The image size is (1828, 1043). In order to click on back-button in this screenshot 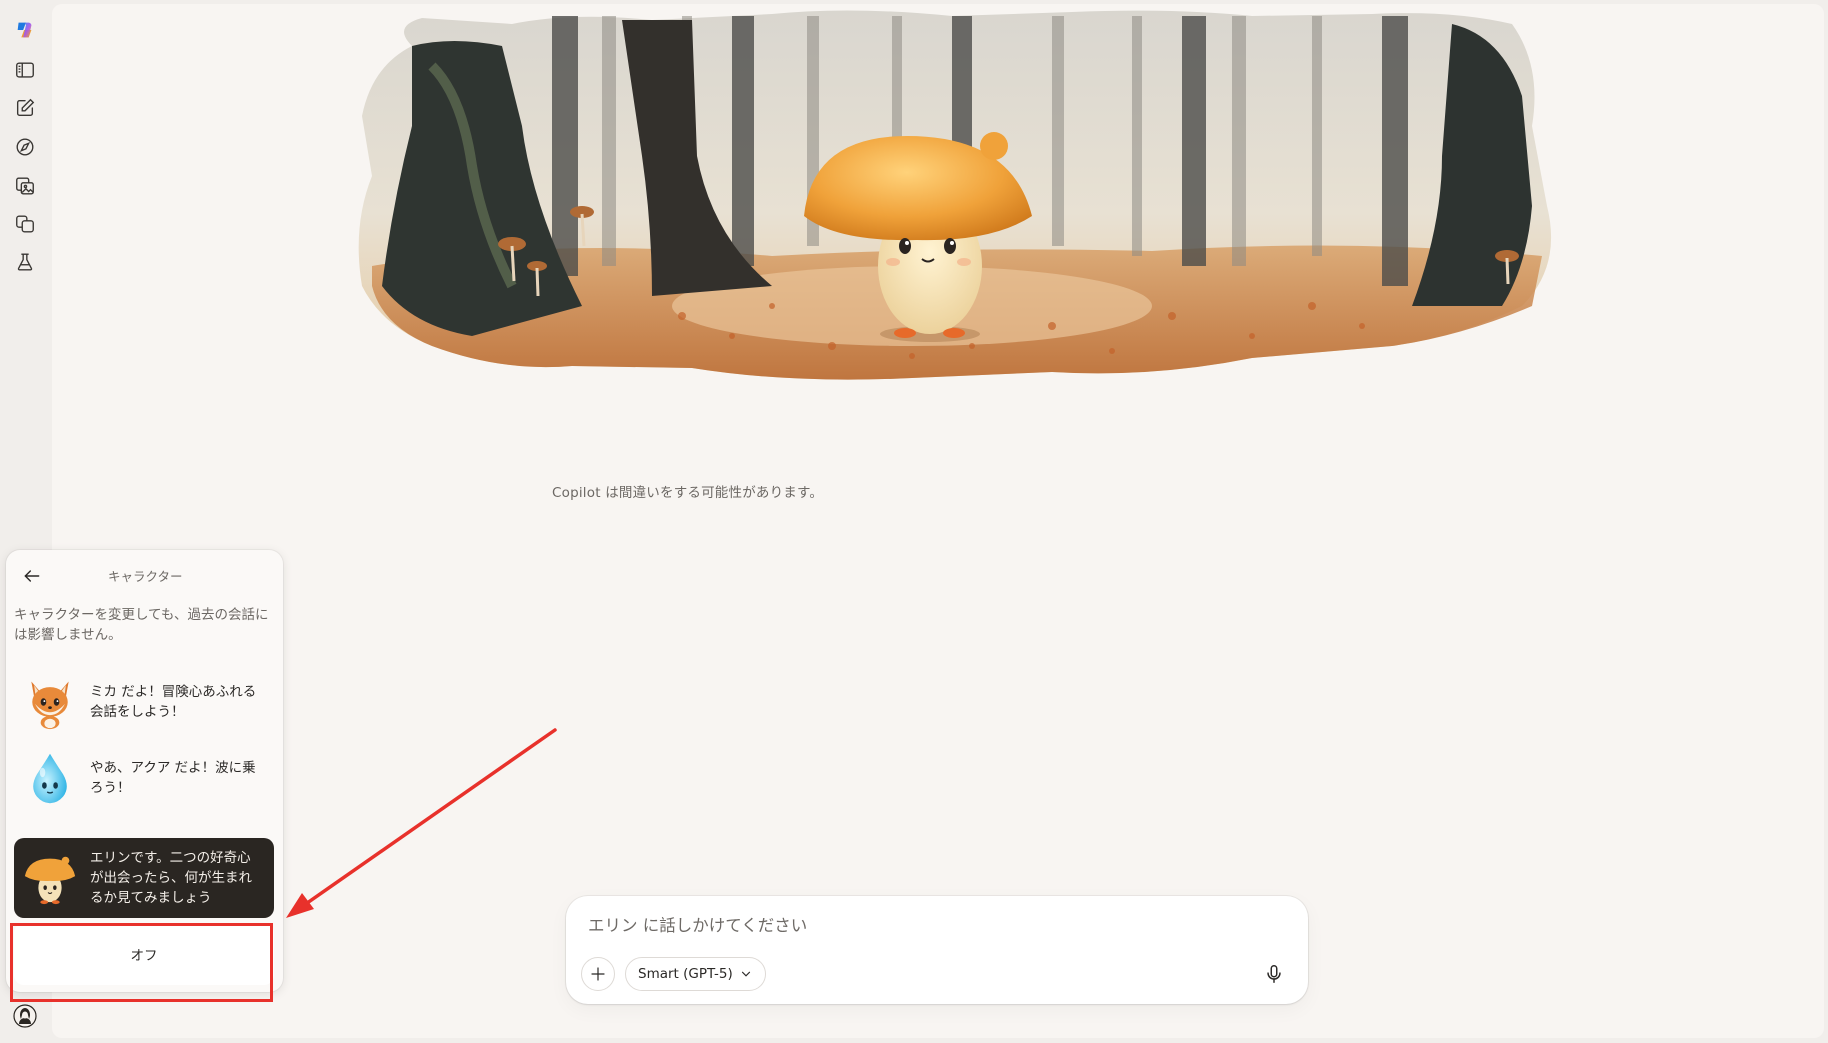, I will do `click(32, 576)`.